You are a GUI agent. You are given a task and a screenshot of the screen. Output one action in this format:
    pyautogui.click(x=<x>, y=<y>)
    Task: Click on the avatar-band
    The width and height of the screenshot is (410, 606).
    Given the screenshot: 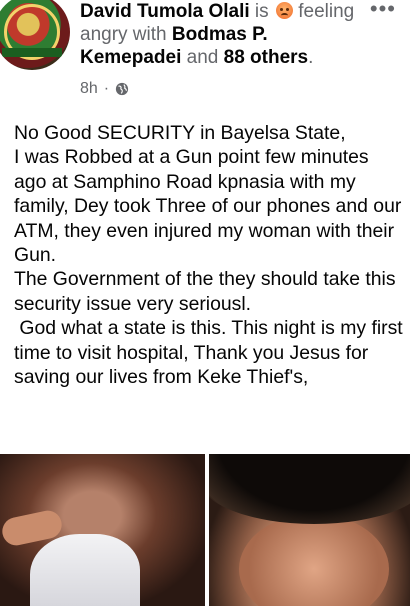 What is the action you would take?
    pyautogui.click(x=32, y=52)
    